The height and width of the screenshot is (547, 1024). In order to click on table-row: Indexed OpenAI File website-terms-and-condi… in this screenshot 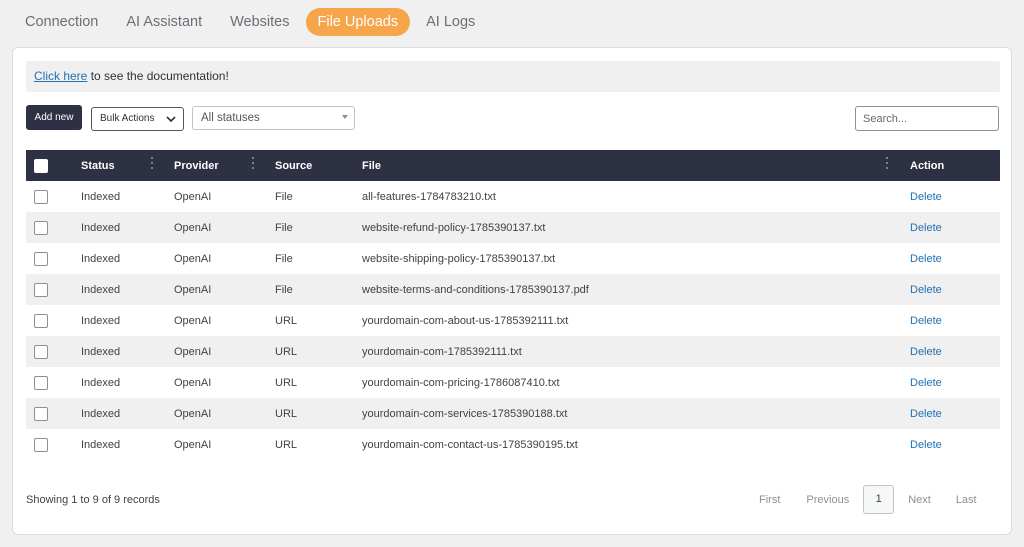, I will do `click(513, 289)`.